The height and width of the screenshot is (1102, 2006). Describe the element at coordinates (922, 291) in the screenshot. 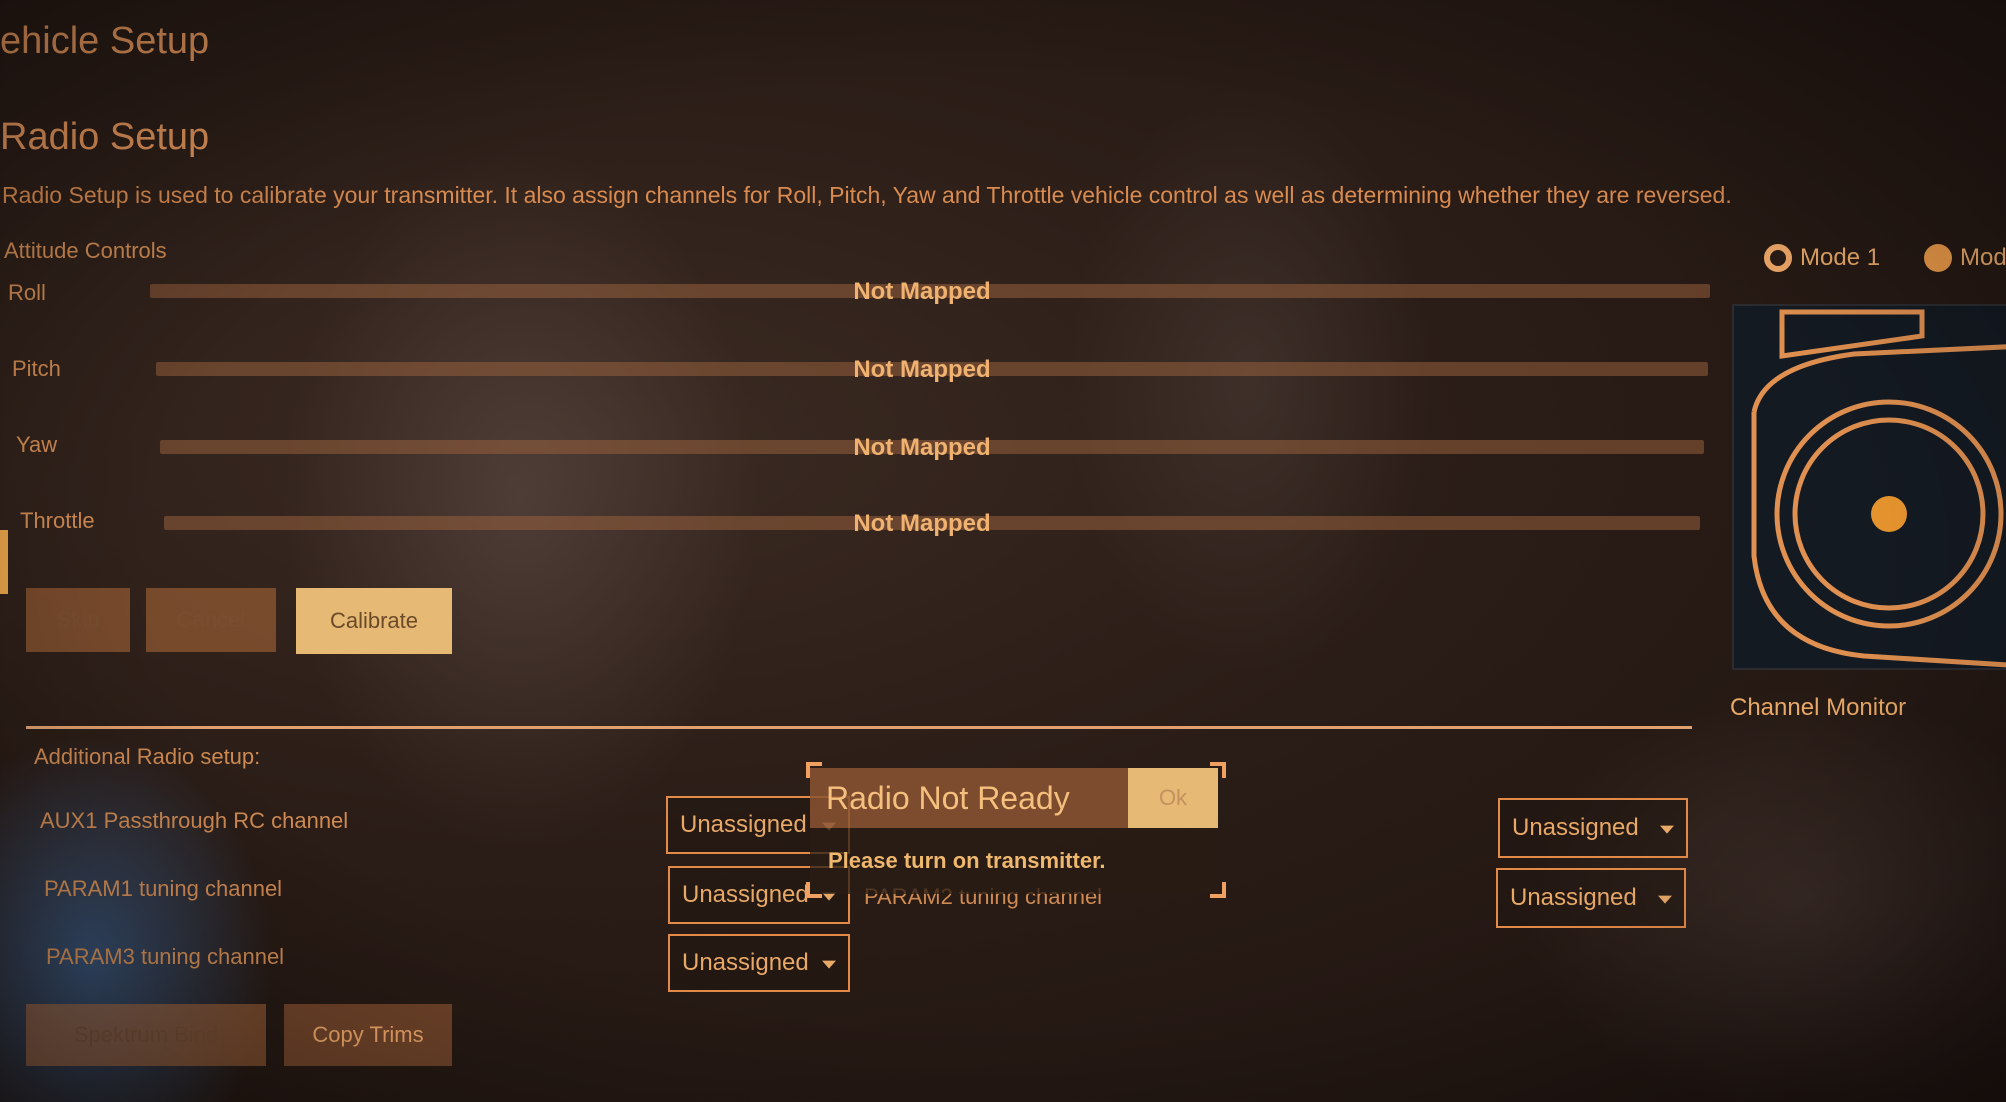

I see `roll-status: Not Mapped` at that location.